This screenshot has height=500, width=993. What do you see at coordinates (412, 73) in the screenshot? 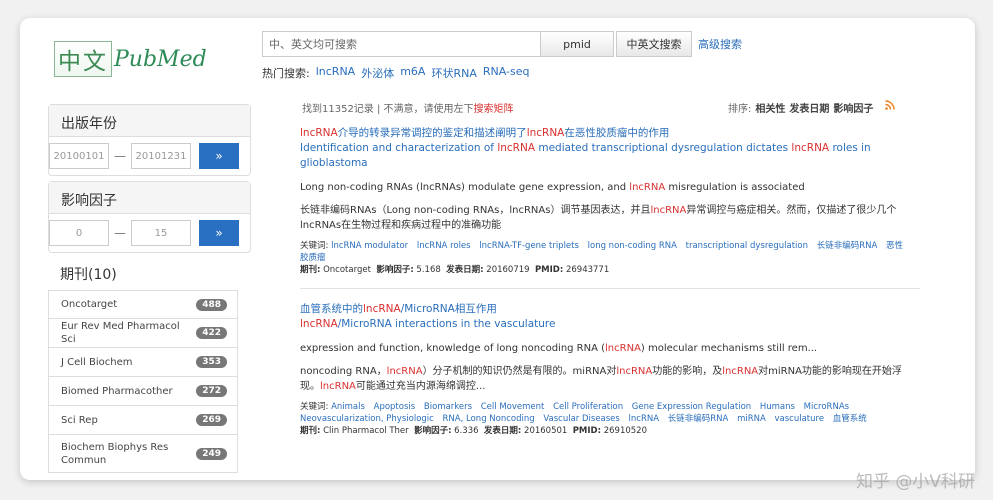
I see `hot-keyword-link: m6A` at bounding box center [412, 73].